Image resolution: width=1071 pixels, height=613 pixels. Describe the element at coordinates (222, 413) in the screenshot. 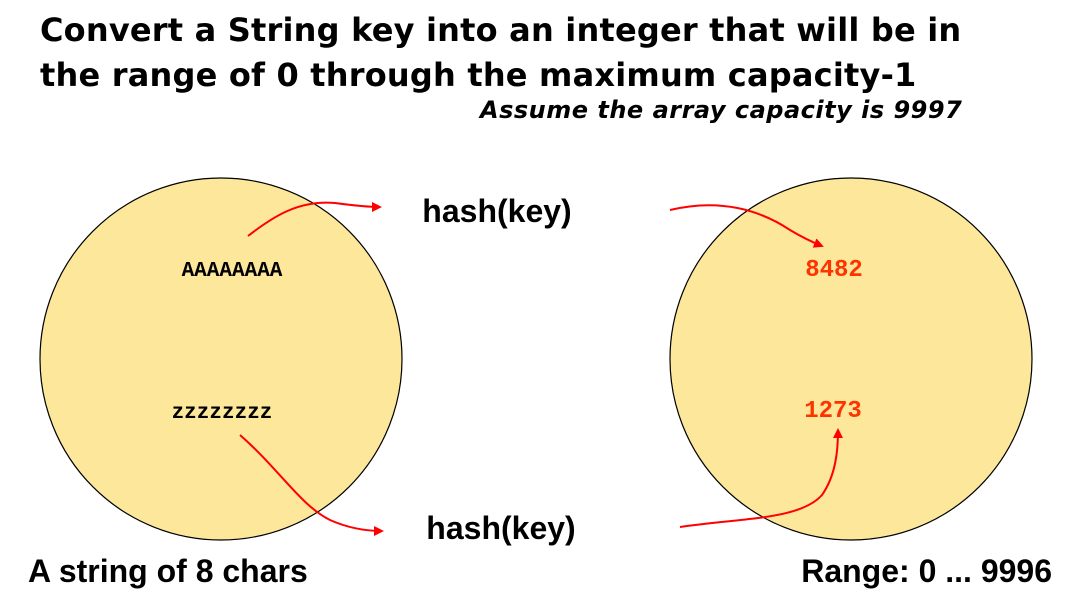

I see `key-zzzzzzzz: zzzzzzzz` at that location.